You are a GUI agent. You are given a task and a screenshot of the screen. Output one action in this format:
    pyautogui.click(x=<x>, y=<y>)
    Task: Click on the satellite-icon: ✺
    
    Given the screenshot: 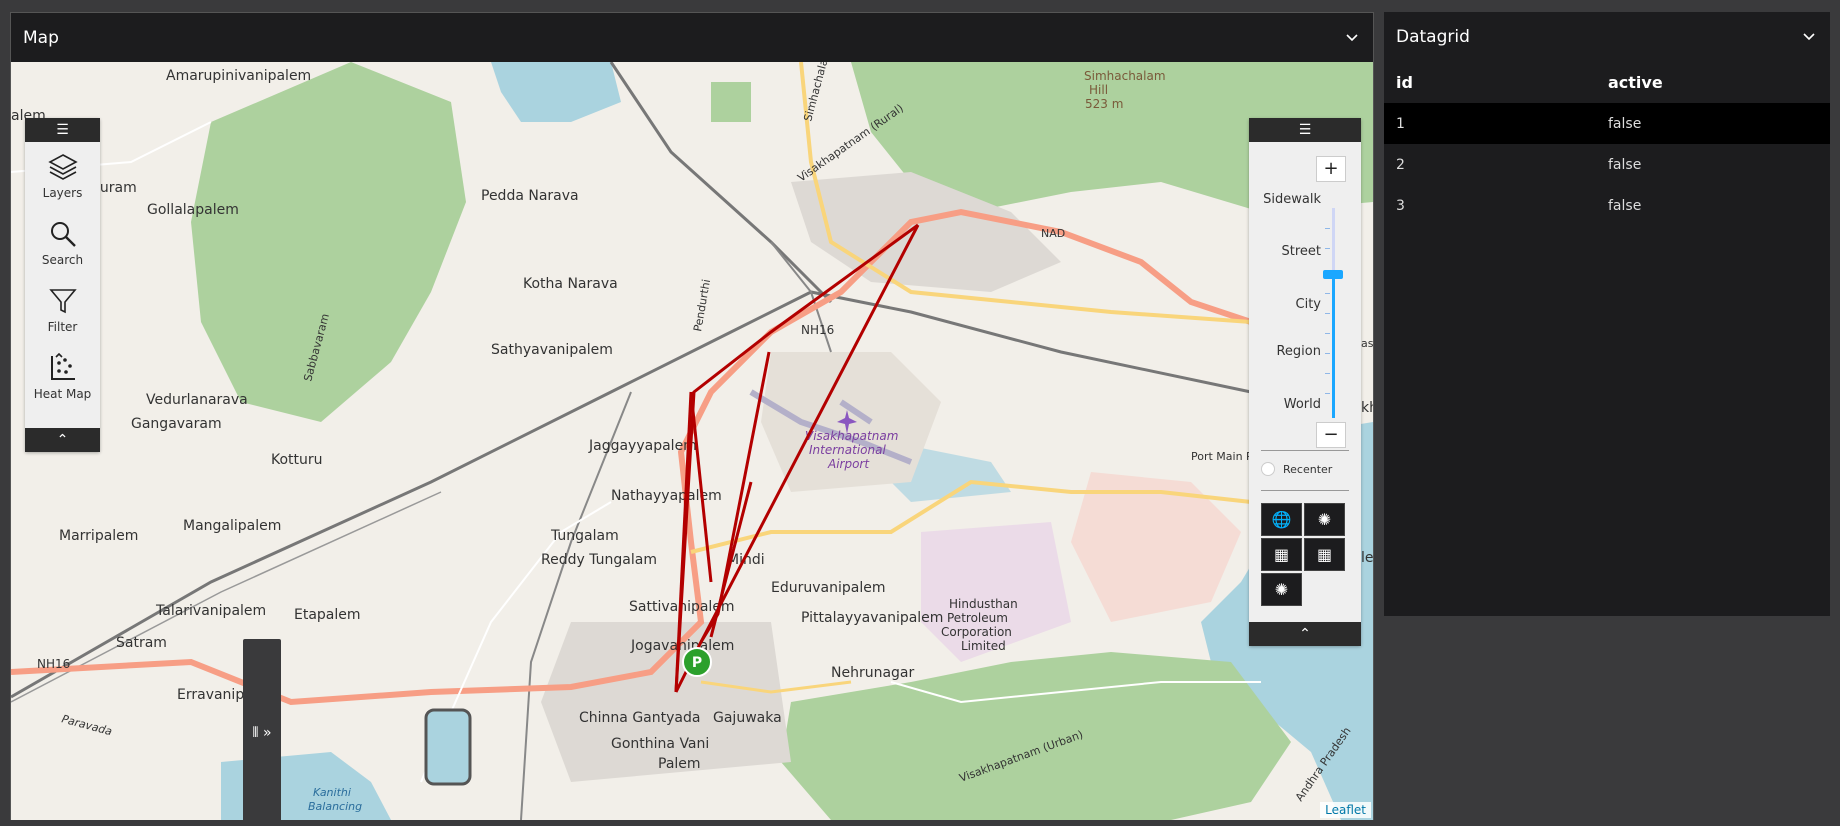 What is the action you would take?
    pyautogui.click(x=1324, y=519)
    